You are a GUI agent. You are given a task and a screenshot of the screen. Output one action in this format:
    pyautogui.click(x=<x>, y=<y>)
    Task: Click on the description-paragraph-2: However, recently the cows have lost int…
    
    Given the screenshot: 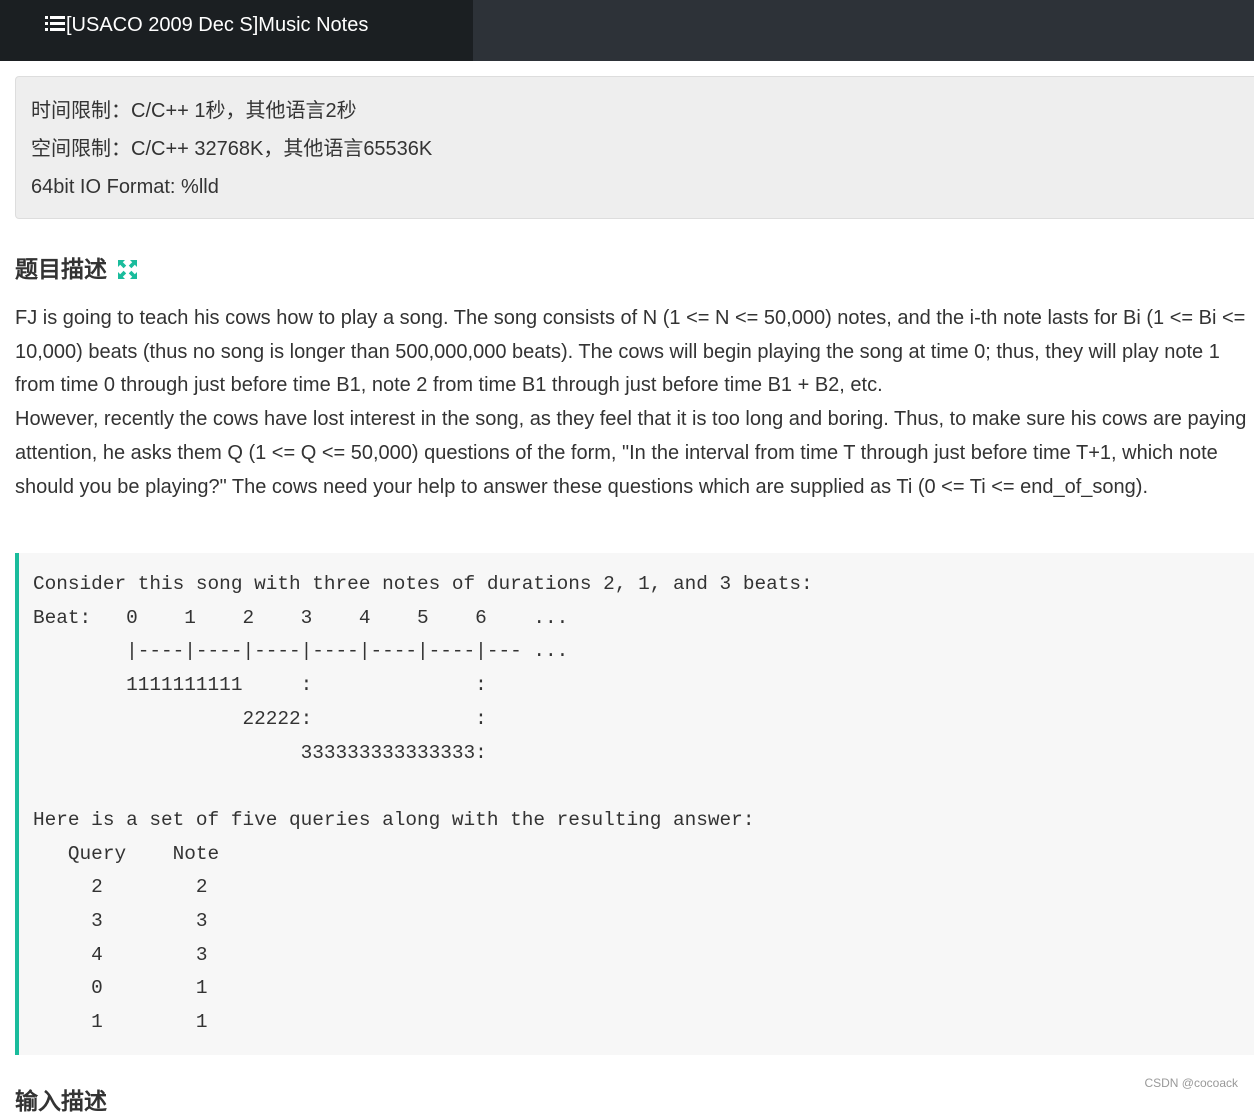 What is the action you would take?
    pyautogui.click(x=631, y=453)
    